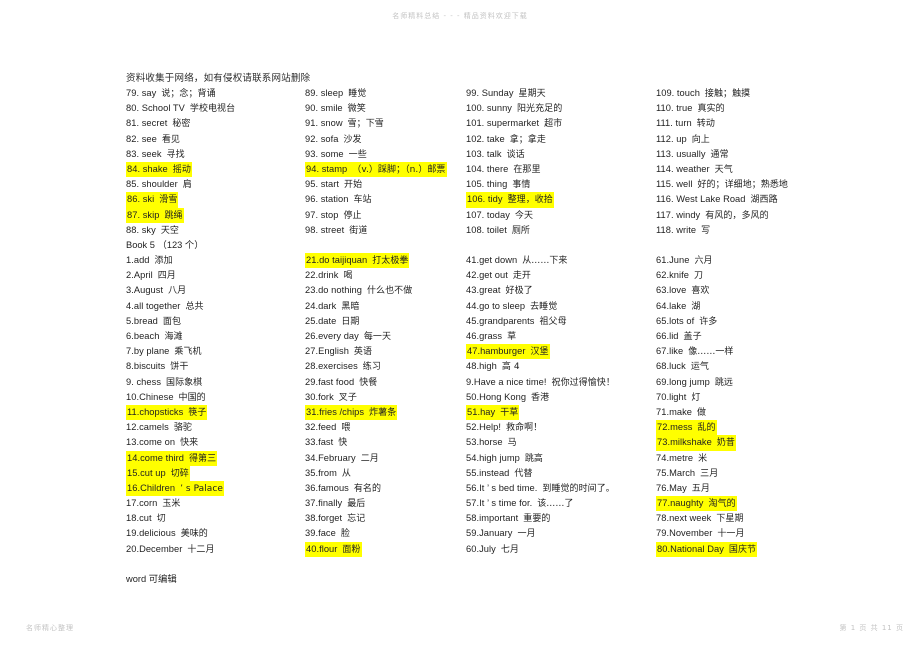 The height and width of the screenshot is (651, 920). What do you see at coordinates (327, 351) in the screenshot?
I see `entry-english: 27.English` at bounding box center [327, 351].